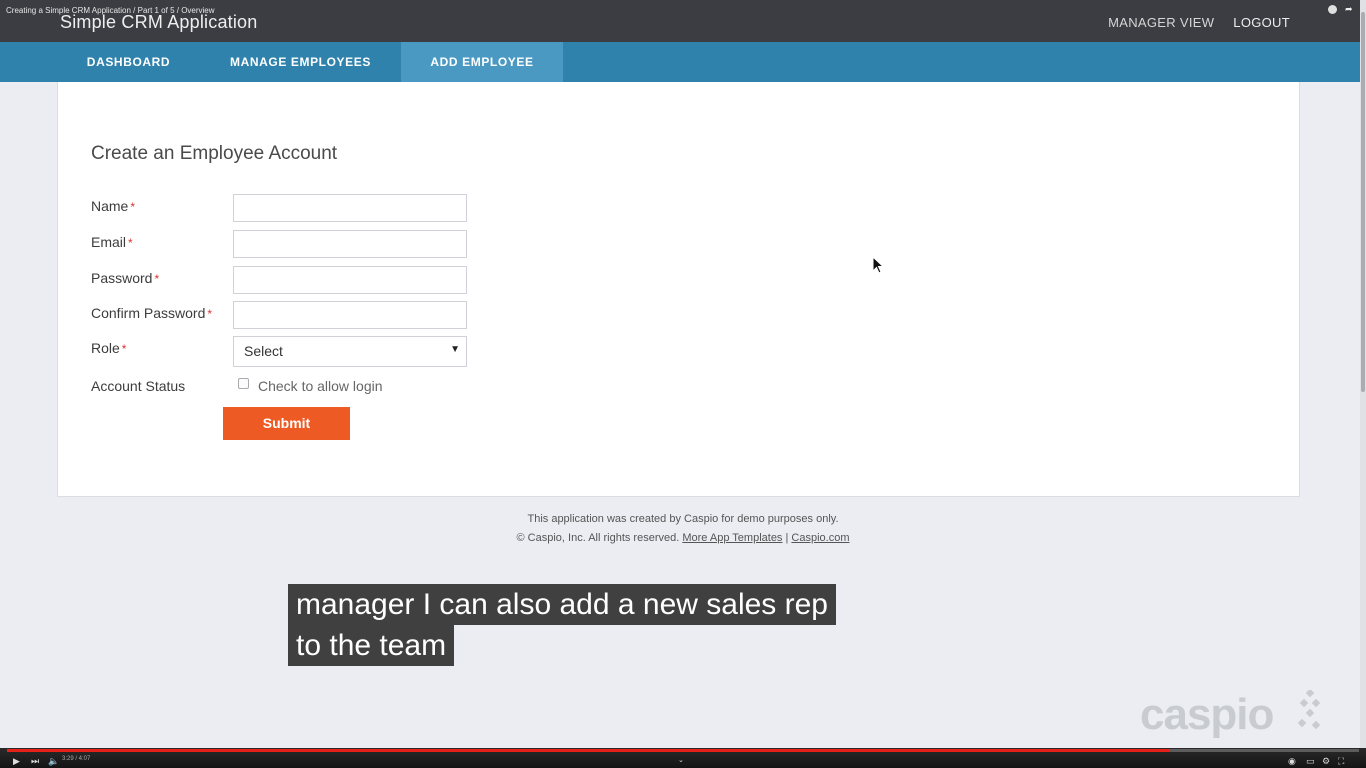  I want to click on caption-line-2: to the team, so click(371, 645).